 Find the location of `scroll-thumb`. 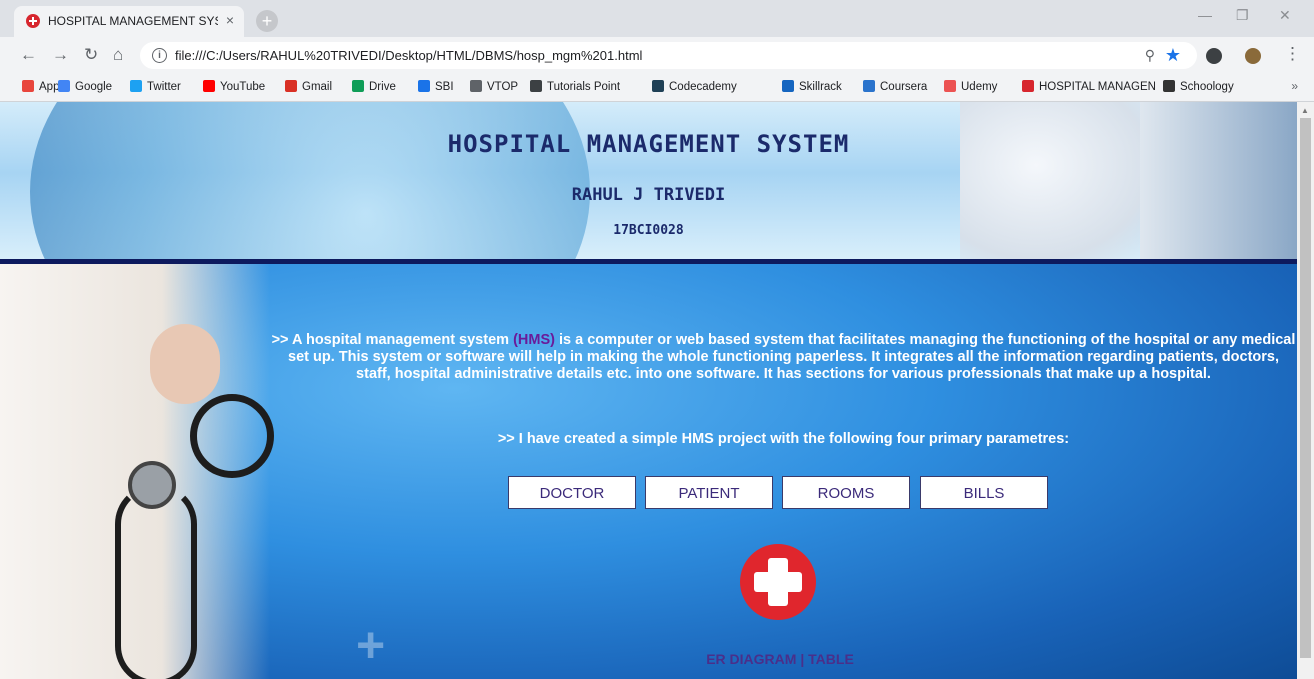

scroll-thumb is located at coordinates (1305, 388).